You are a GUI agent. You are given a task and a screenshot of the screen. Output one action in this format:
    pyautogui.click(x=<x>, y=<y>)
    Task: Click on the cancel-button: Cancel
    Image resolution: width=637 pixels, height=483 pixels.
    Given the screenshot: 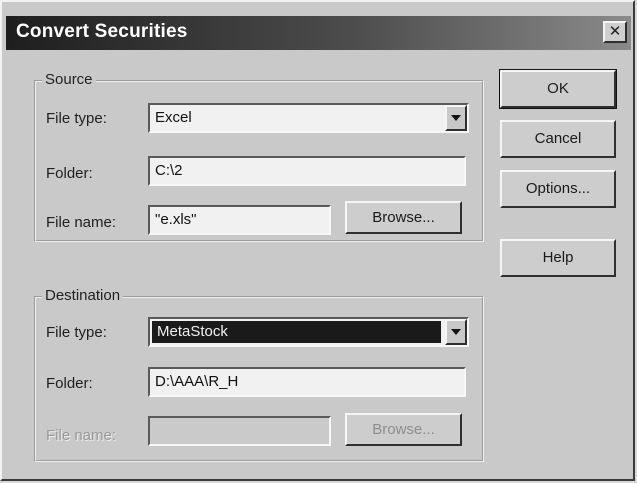 What is the action you would take?
    pyautogui.click(x=558, y=139)
    